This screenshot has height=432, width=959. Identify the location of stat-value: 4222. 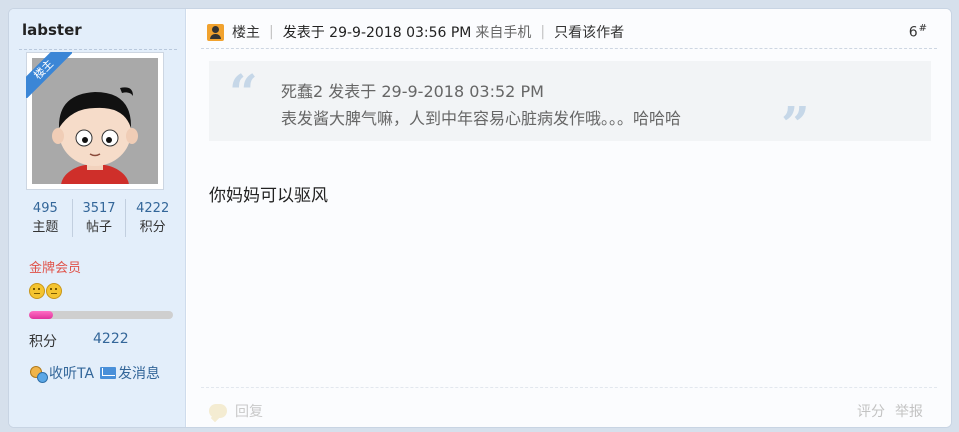
(152, 209).